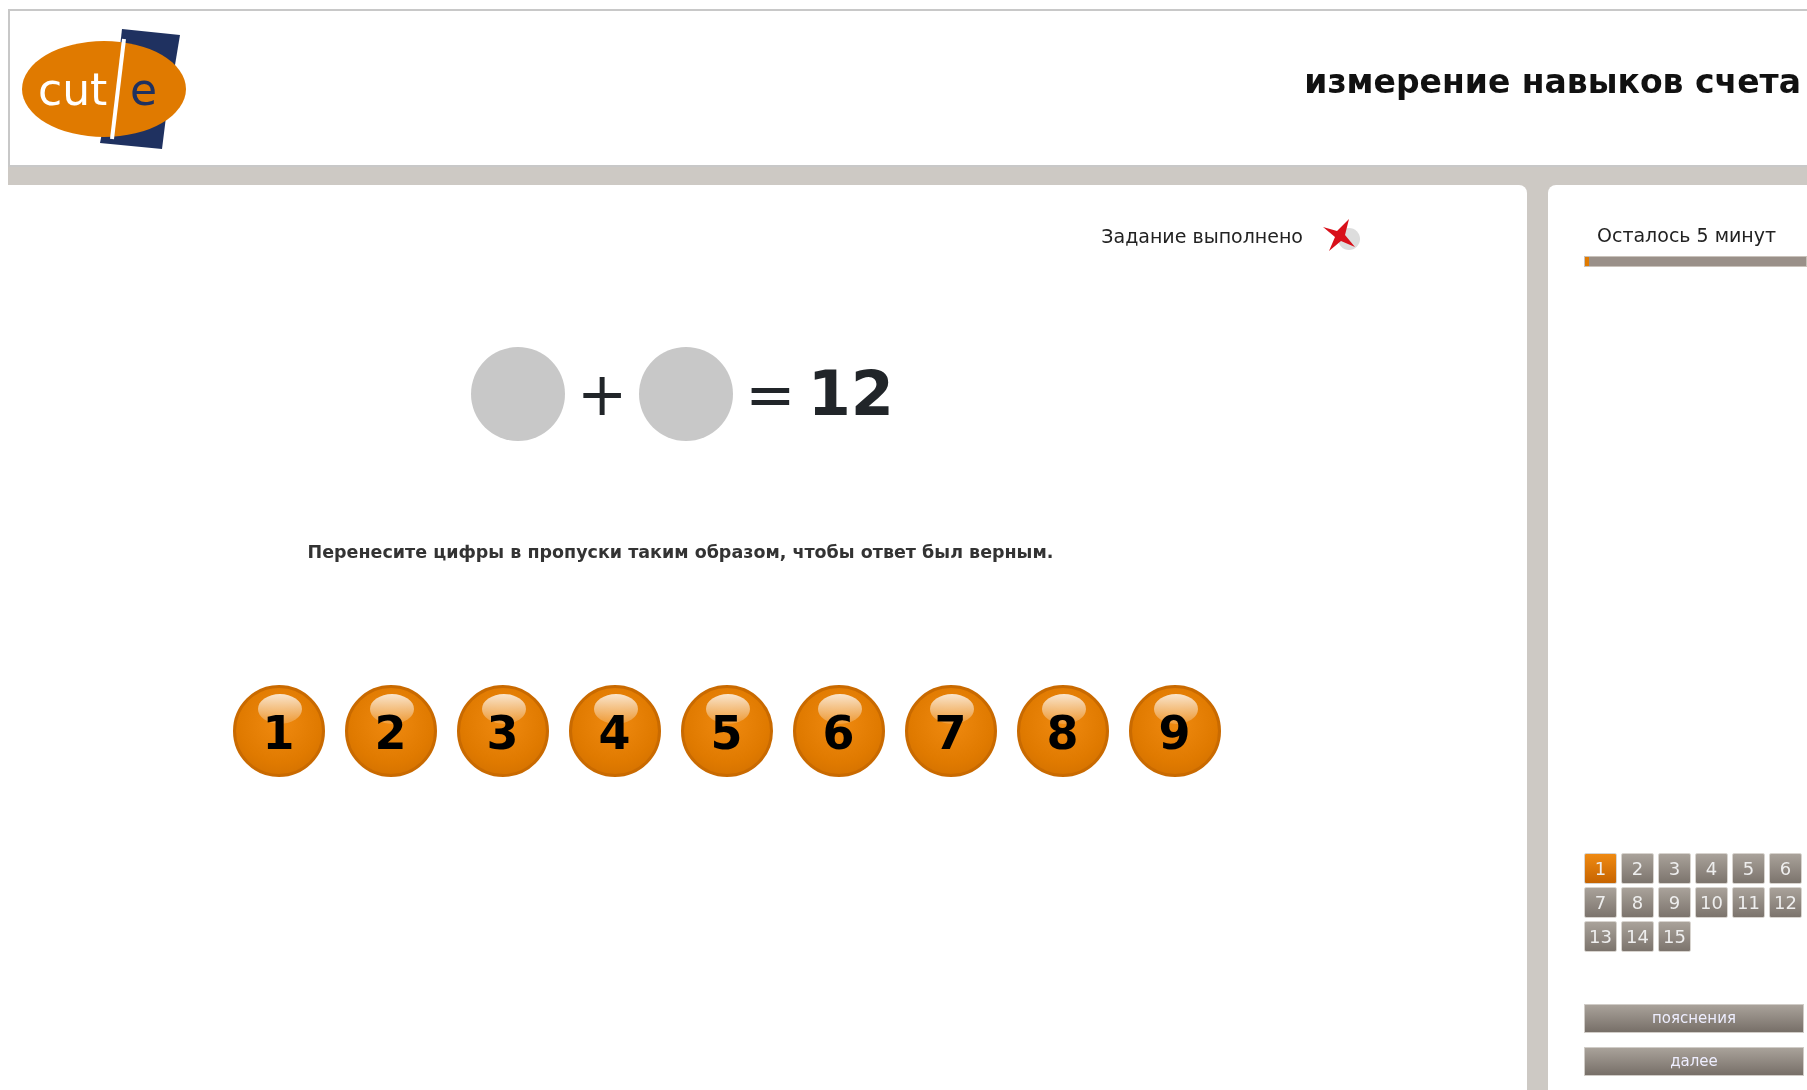  What do you see at coordinates (602, 394) in the screenshot?
I see `operator-sign: +` at bounding box center [602, 394].